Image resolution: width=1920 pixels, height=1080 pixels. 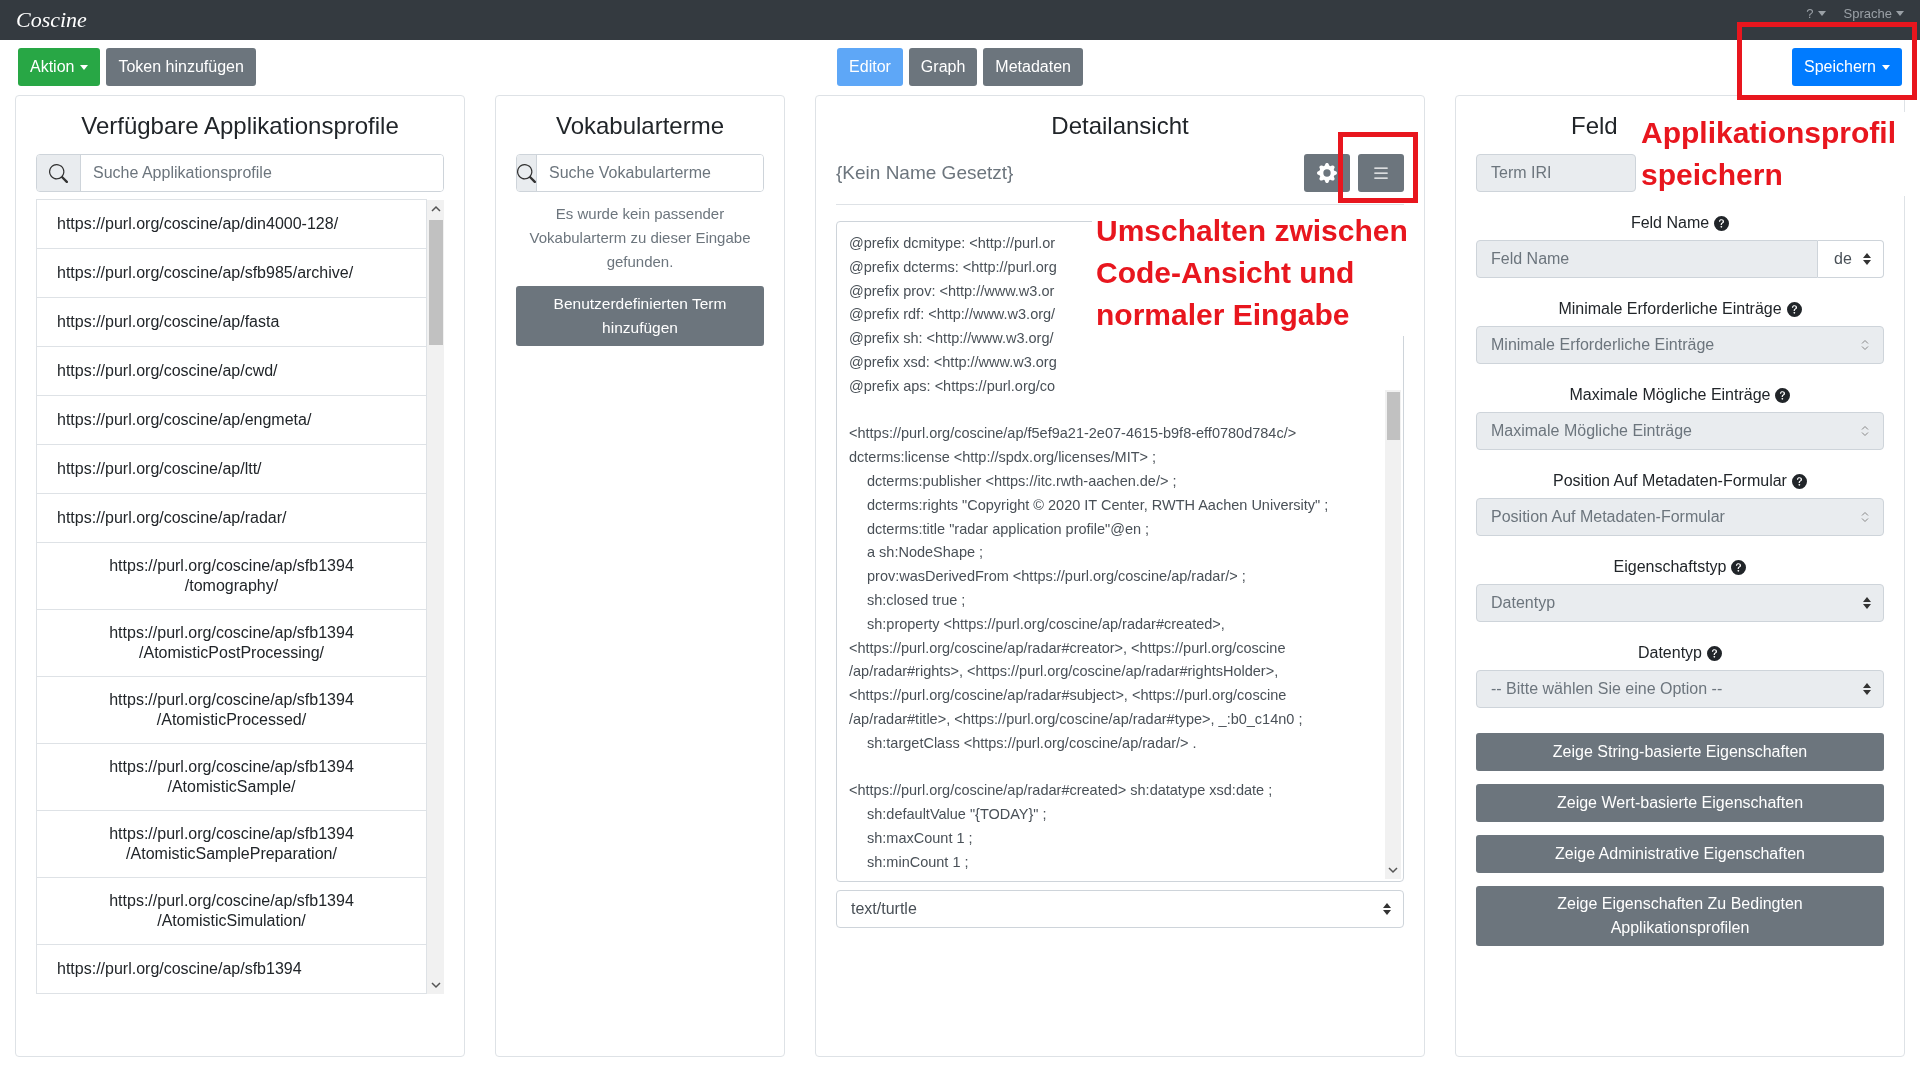 What do you see at coordinates (231, 371) in the screenshot?
I see `profile-list-item: https://purl.org/coscine/ap/cwd/` at bounding box center [231, 371].